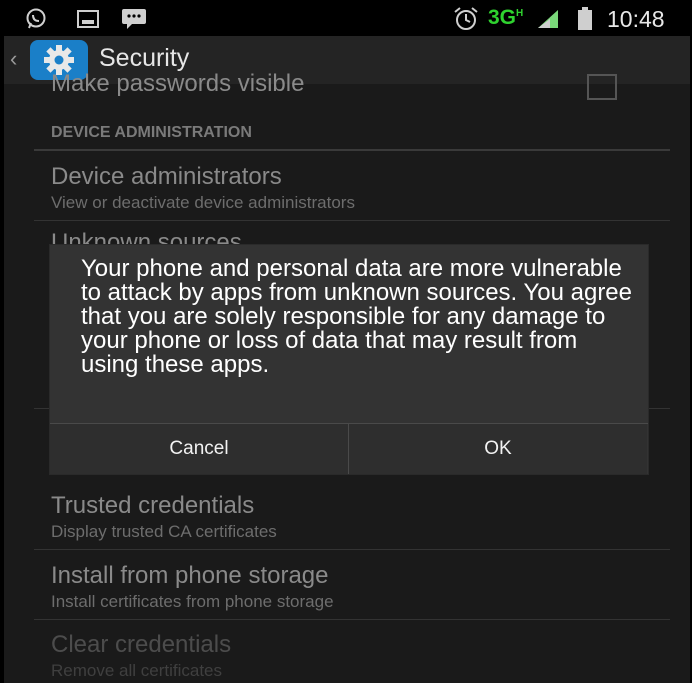 The image size is (692, 683). Describe the element at coordinates (360, 84) in the screenshot. I see `make-passwords-visible-row: Make passwords visible` at that location.